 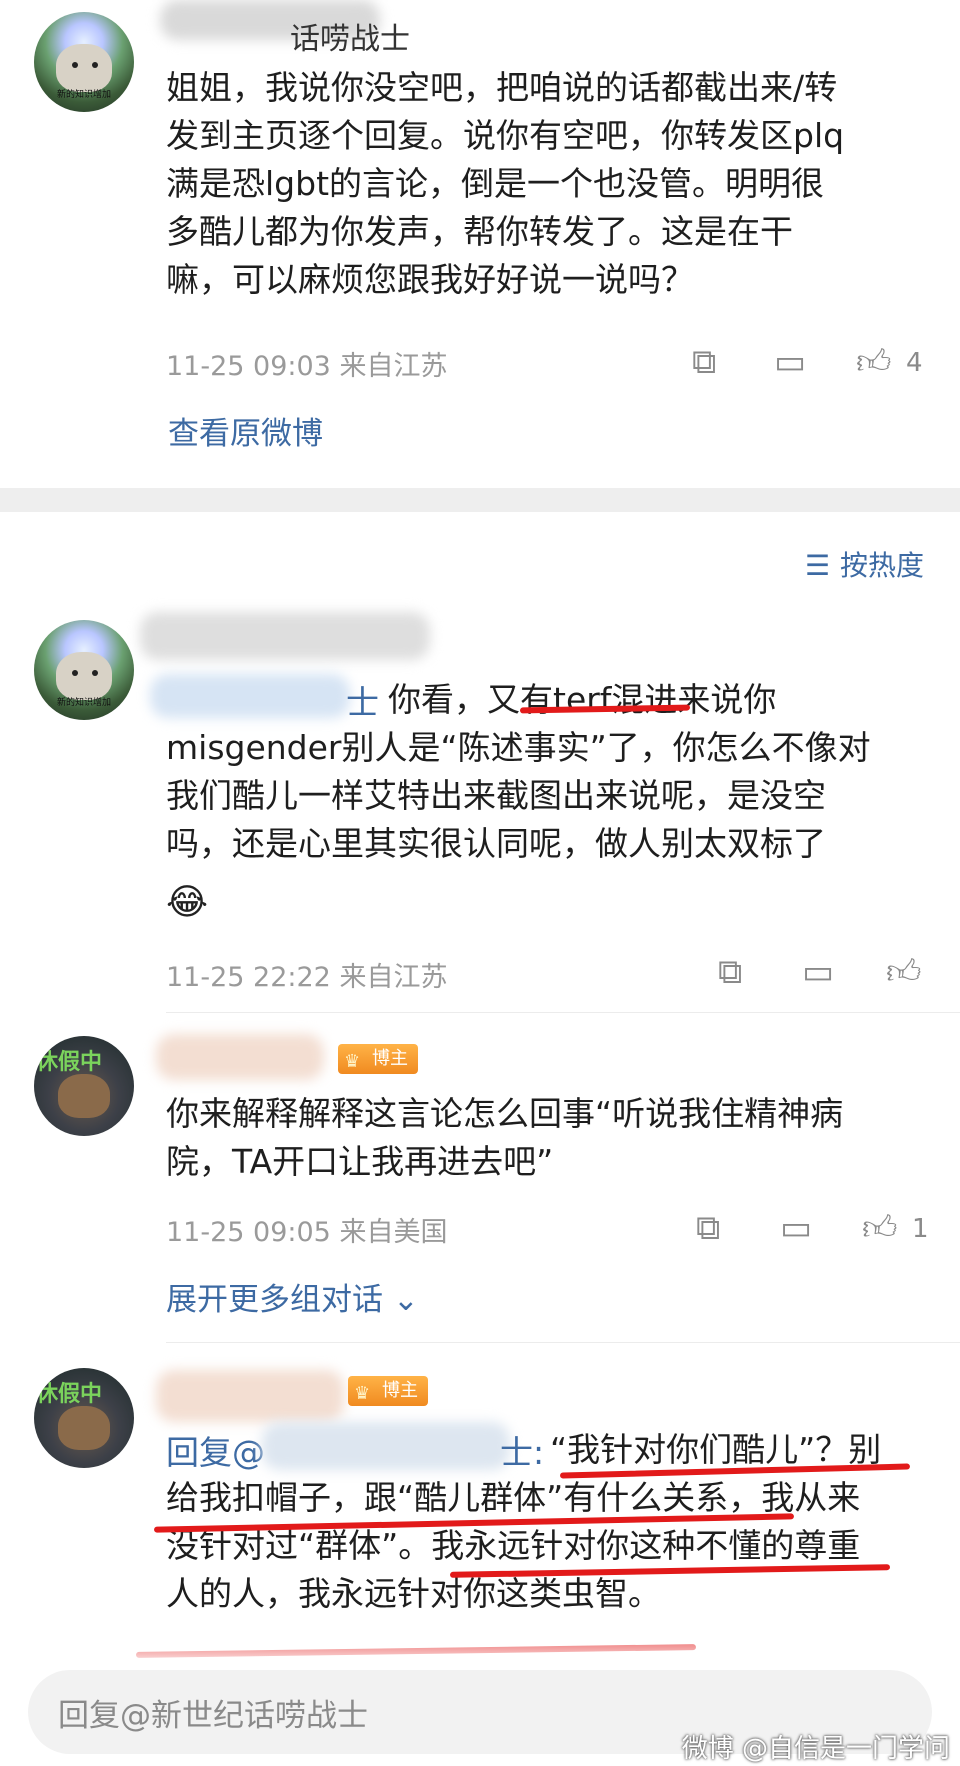 What do you see at coordinates (307, 1232) in the screenshot?
I see `timestamp: 11-25 09:05 来自美国` at bounding box center [307, 1232].